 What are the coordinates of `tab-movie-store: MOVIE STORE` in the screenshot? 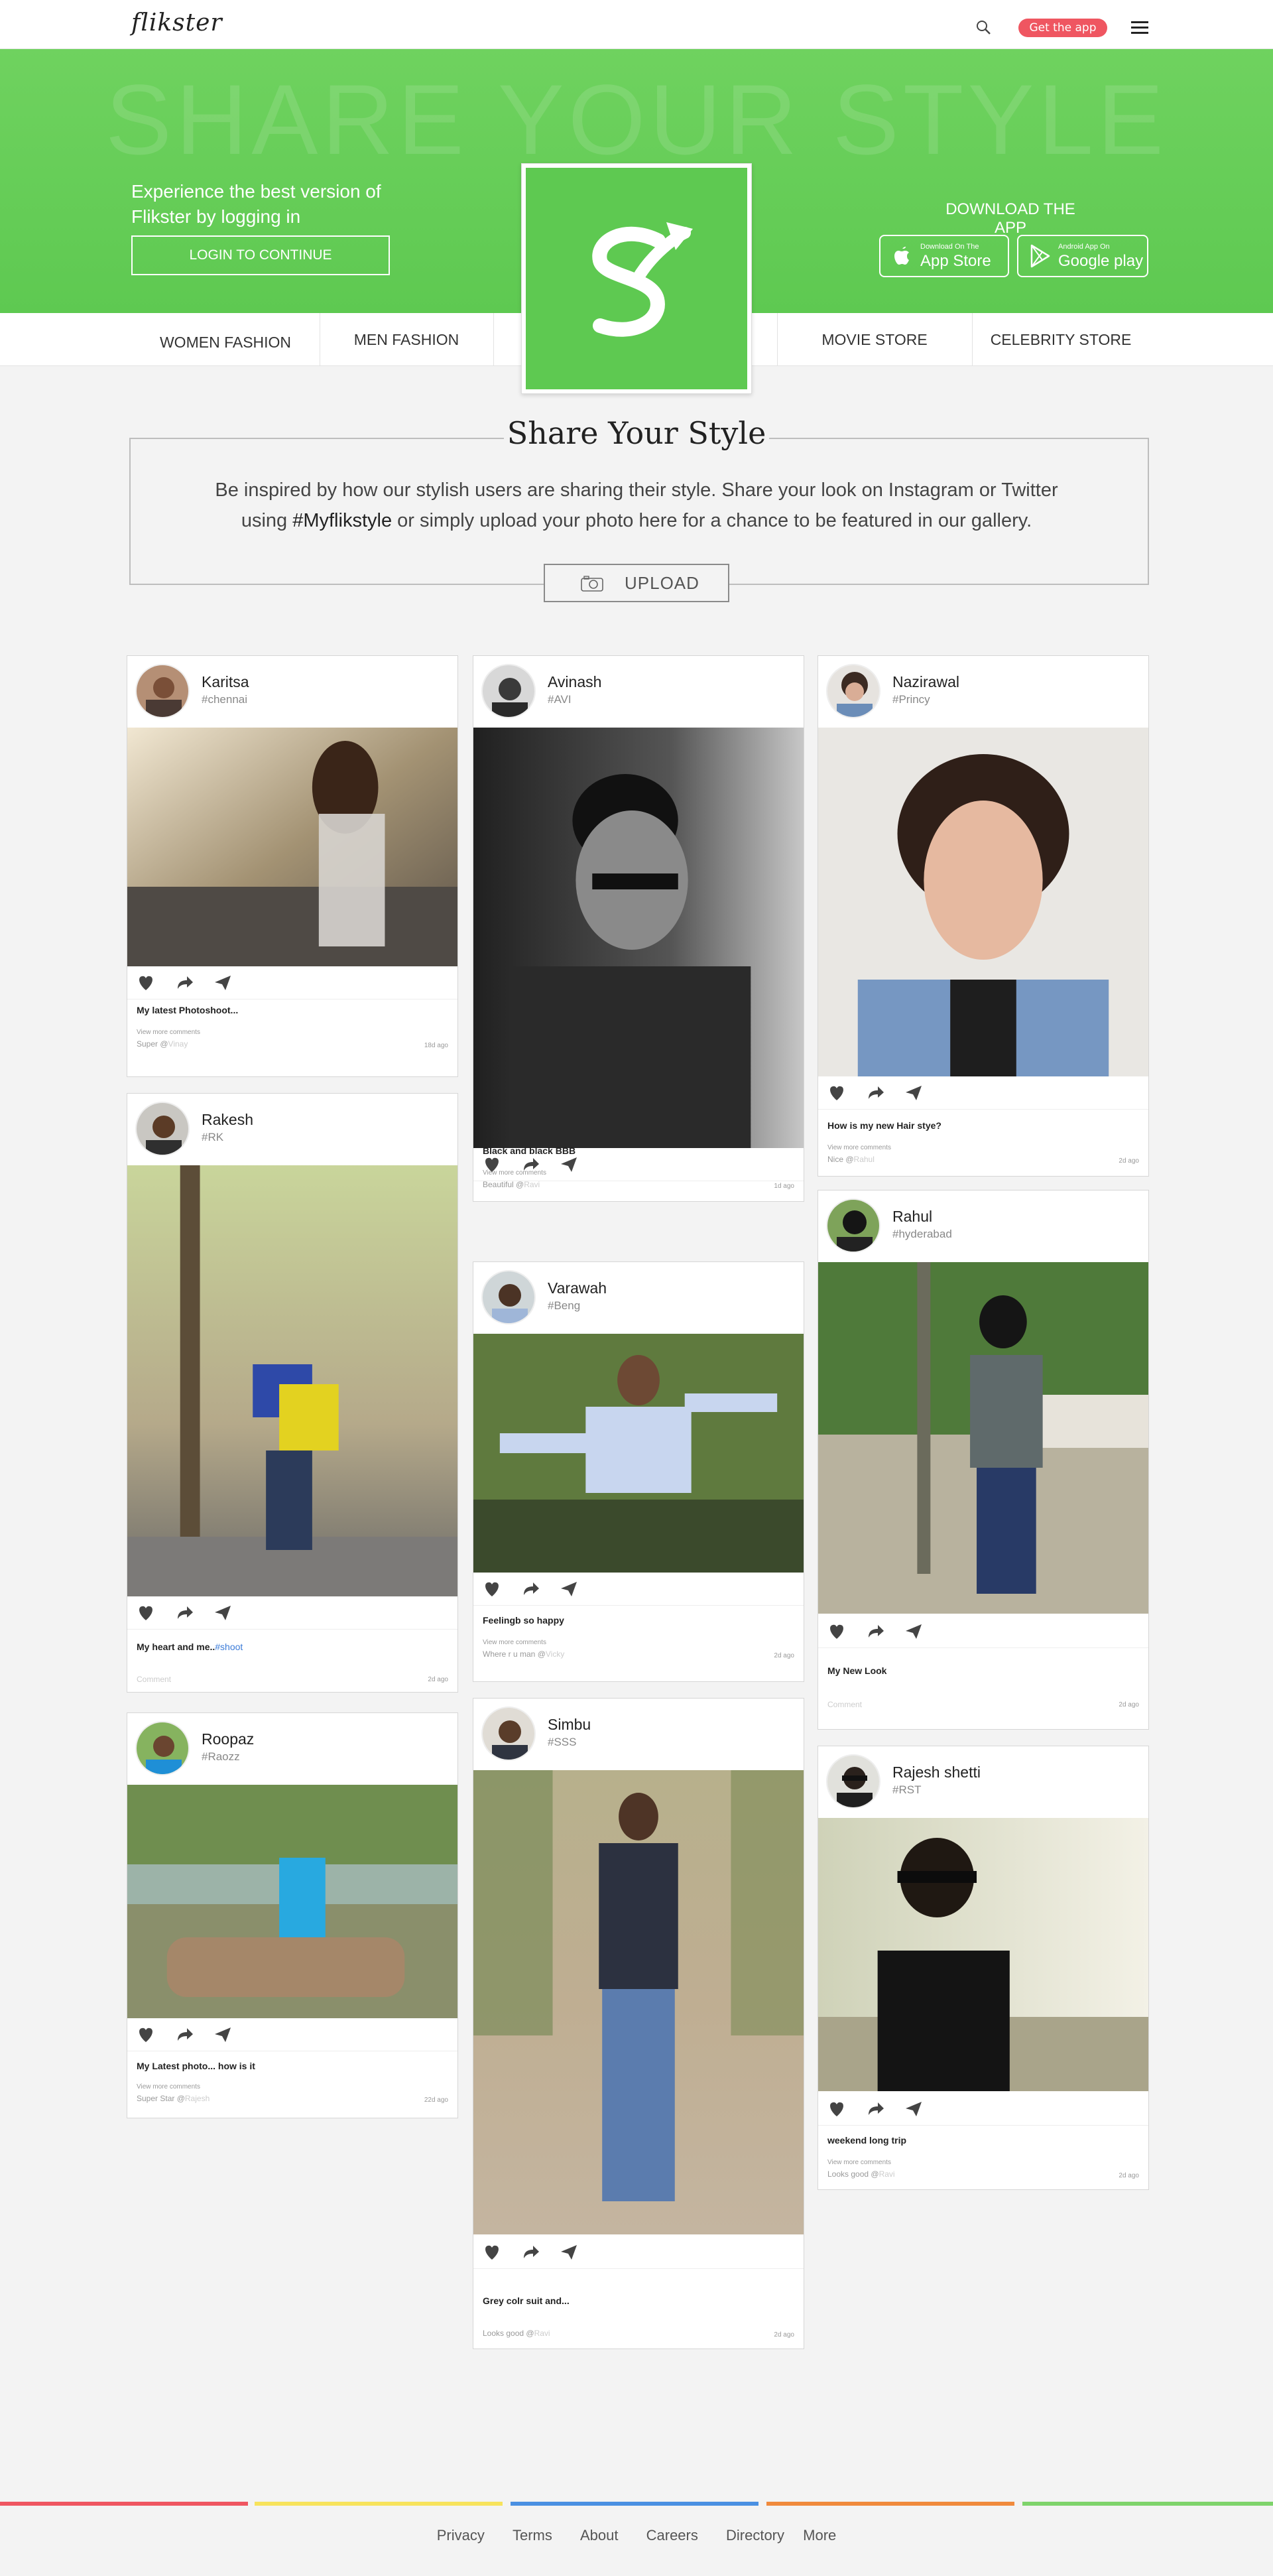 It's located at (874, 340).